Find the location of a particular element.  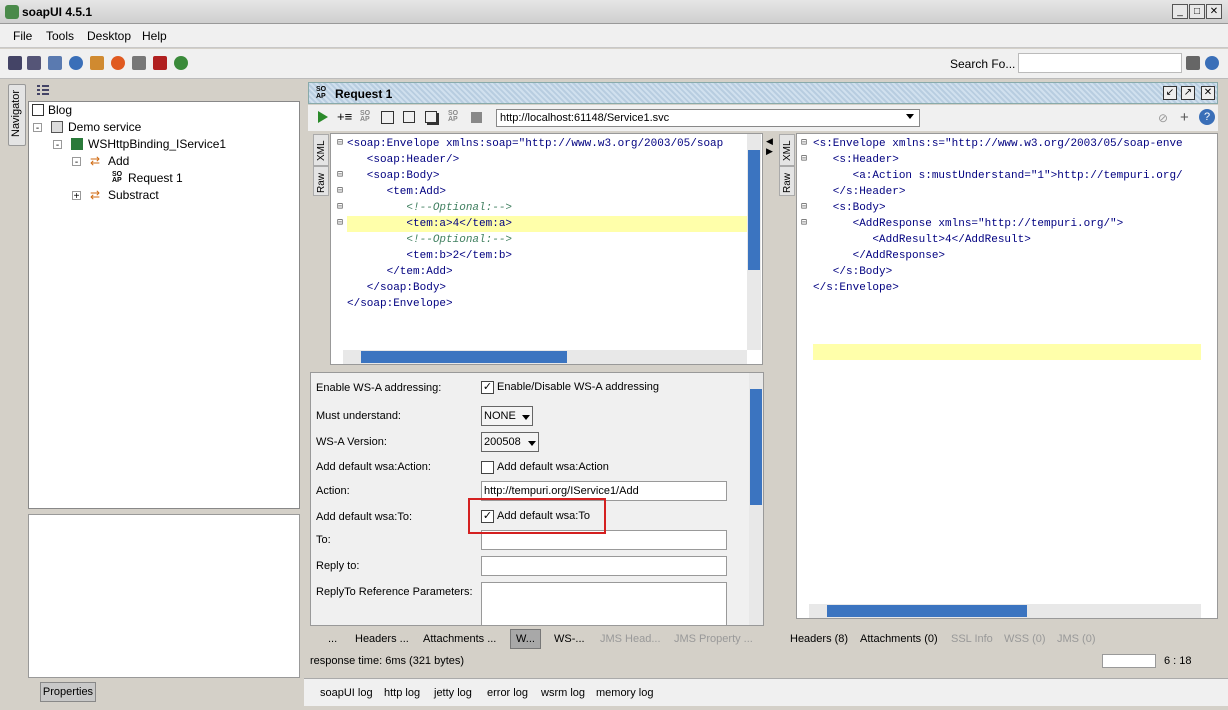

forum-icon is located at coordinates (118, 63).